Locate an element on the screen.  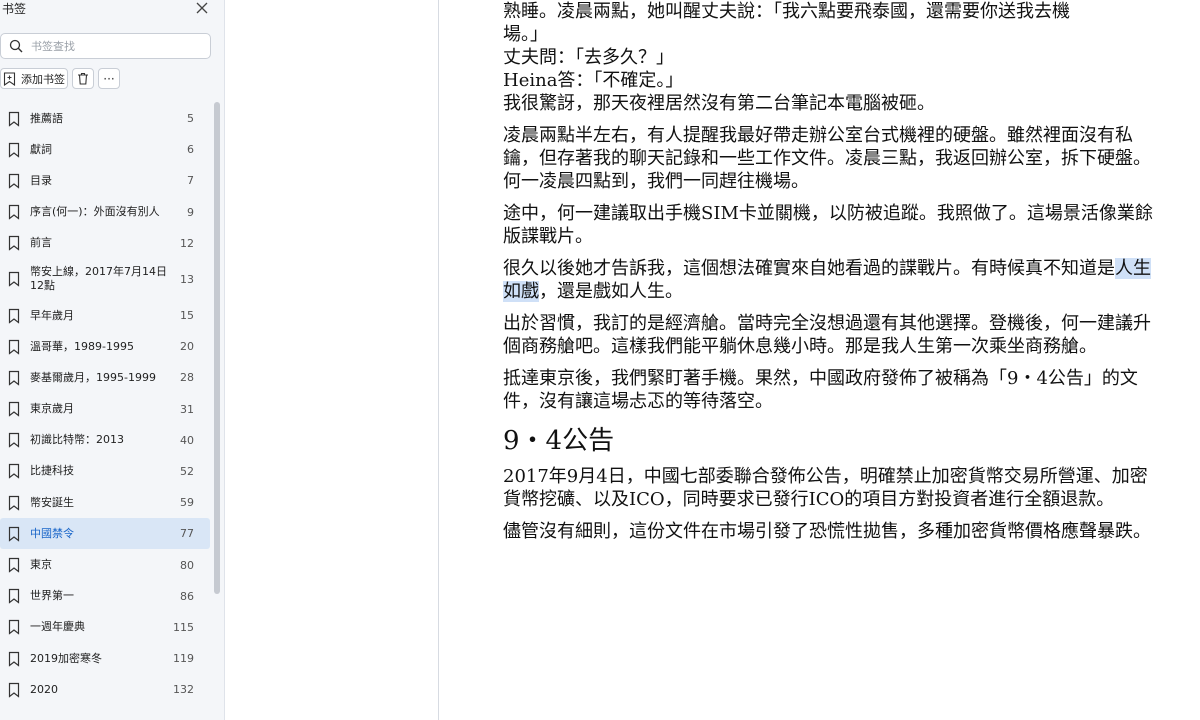
bookmark-label: 2020 is located at coordinates (44, 689).